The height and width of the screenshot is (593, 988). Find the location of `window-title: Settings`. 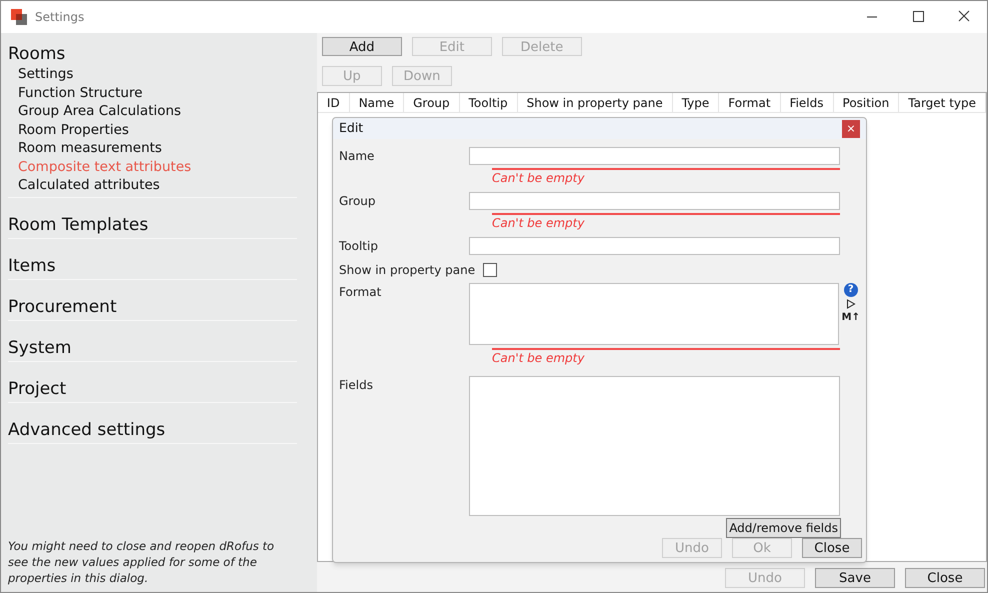

window-title: Settings is located at coordinates (59, 17).